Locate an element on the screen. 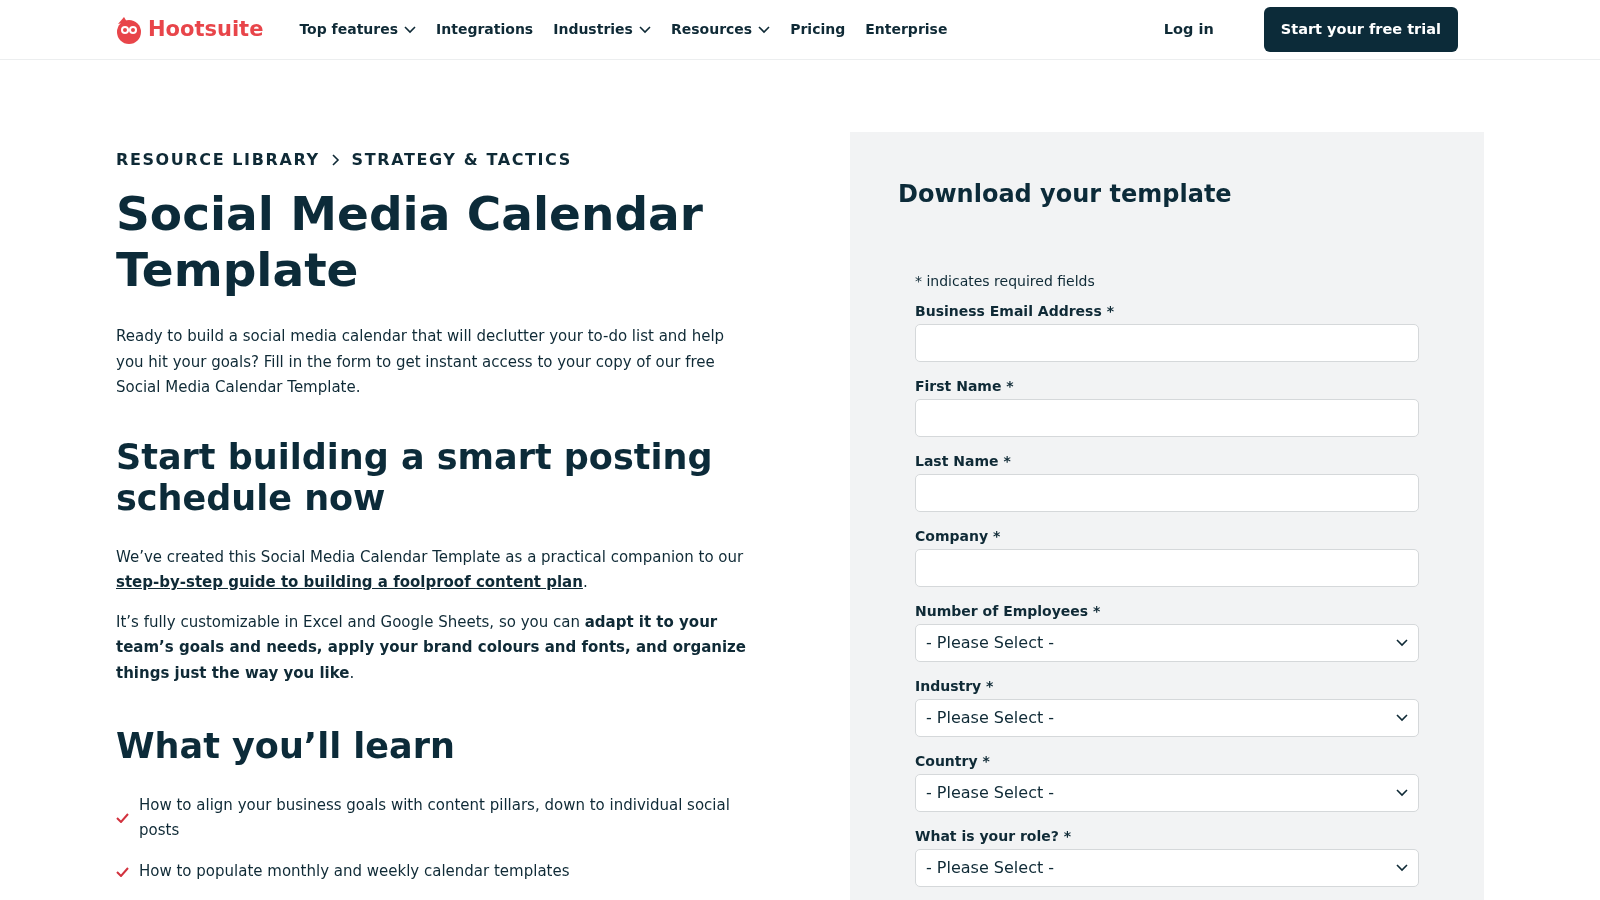  list-item-text: How to populate monthly and weekly calendar templates is located at coordinates (354, 871).